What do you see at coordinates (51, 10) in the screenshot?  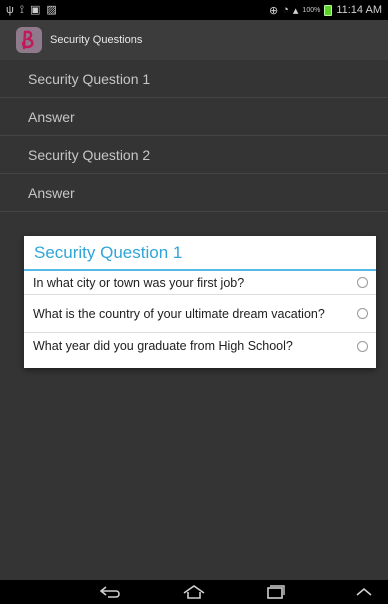 I see `message-icon: ▨` at bounding box center [51, 10].